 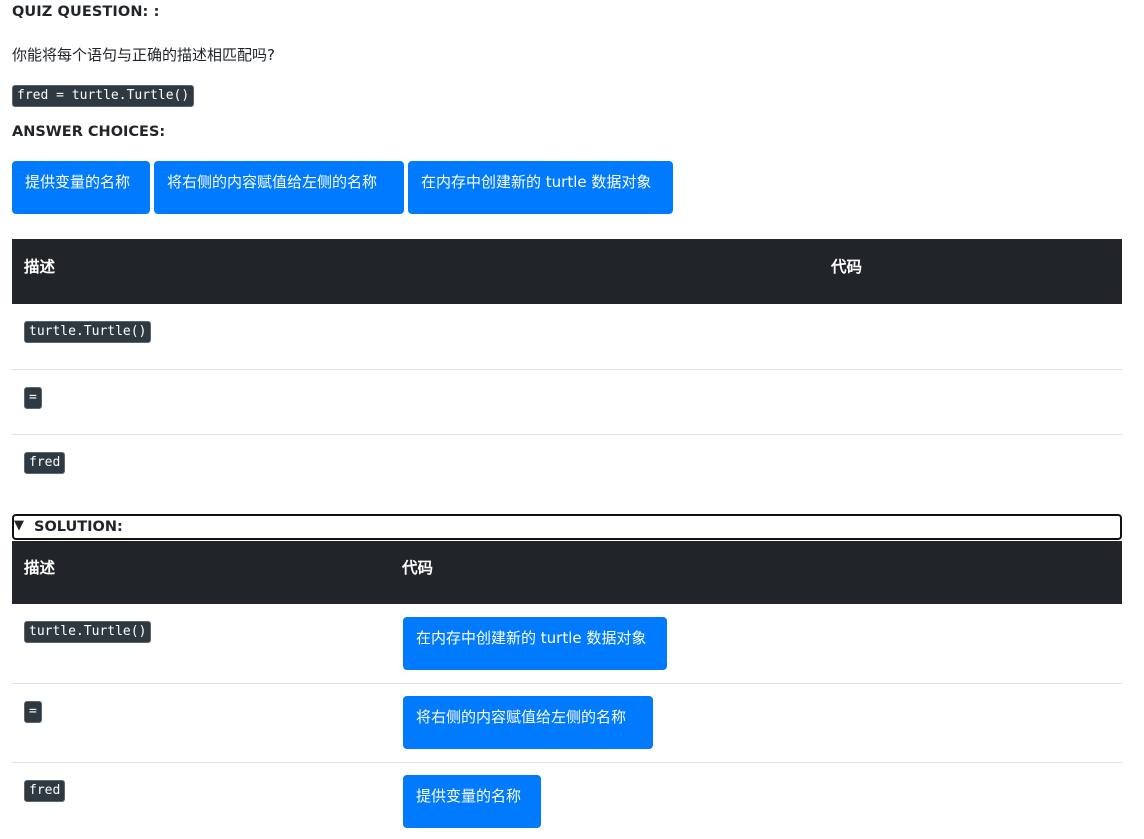 What do you see at coordinates (567, 271) in the screenshot?
I see `matching-table-header: 描述 代码` at bounding box center [567, 271].